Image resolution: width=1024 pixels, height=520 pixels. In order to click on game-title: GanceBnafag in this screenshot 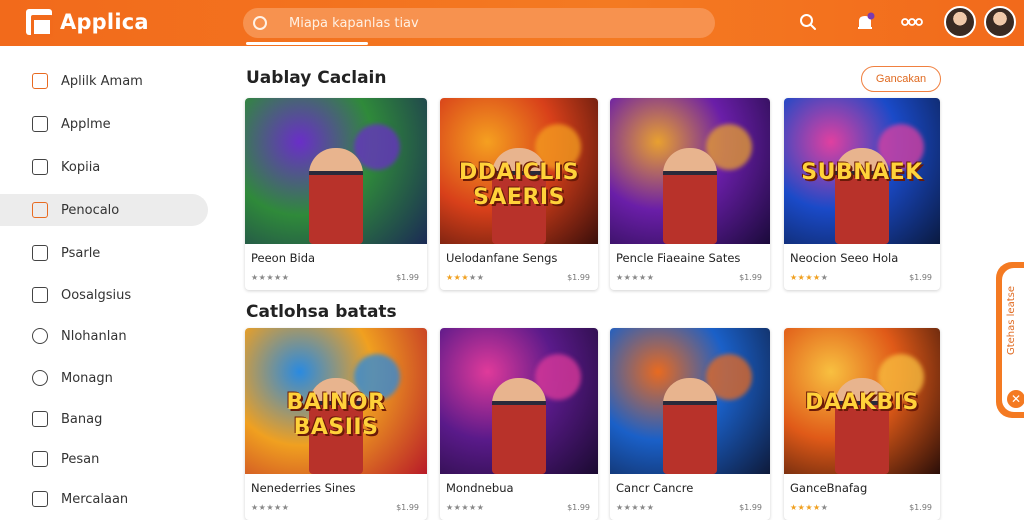, I will do `click(829, 488)`.